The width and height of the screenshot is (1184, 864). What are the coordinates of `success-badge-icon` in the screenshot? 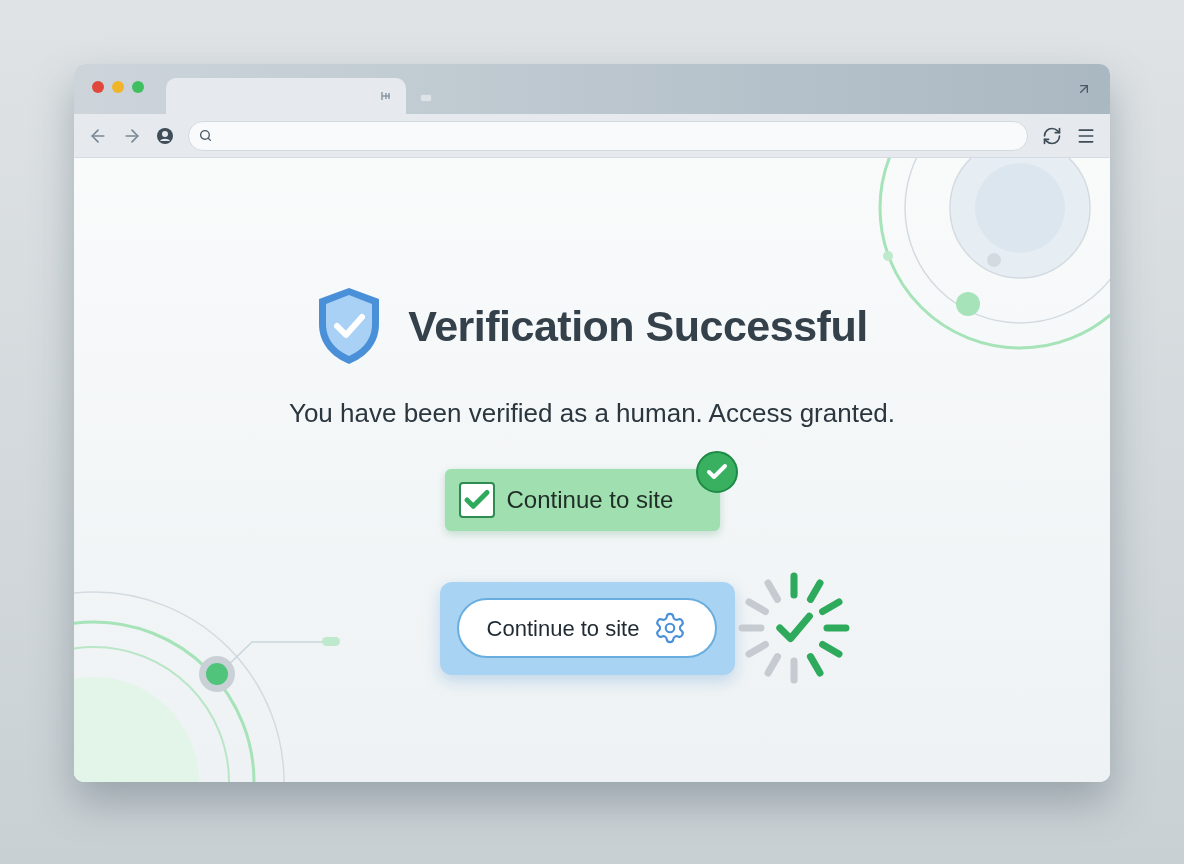 It's located at (716, 472).